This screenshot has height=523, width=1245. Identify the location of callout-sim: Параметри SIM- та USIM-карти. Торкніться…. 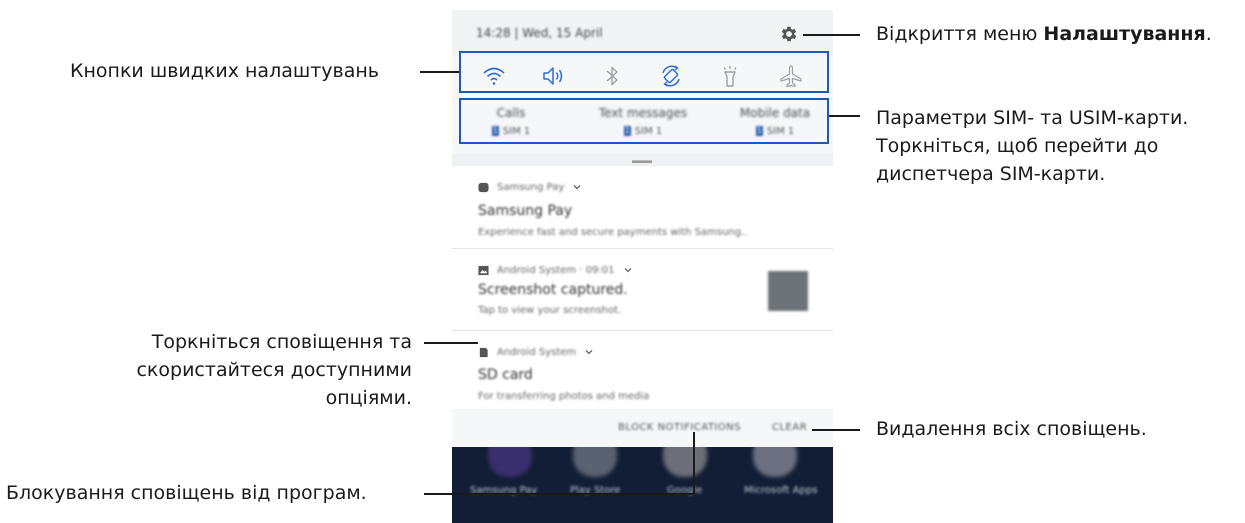
(1032, 146).